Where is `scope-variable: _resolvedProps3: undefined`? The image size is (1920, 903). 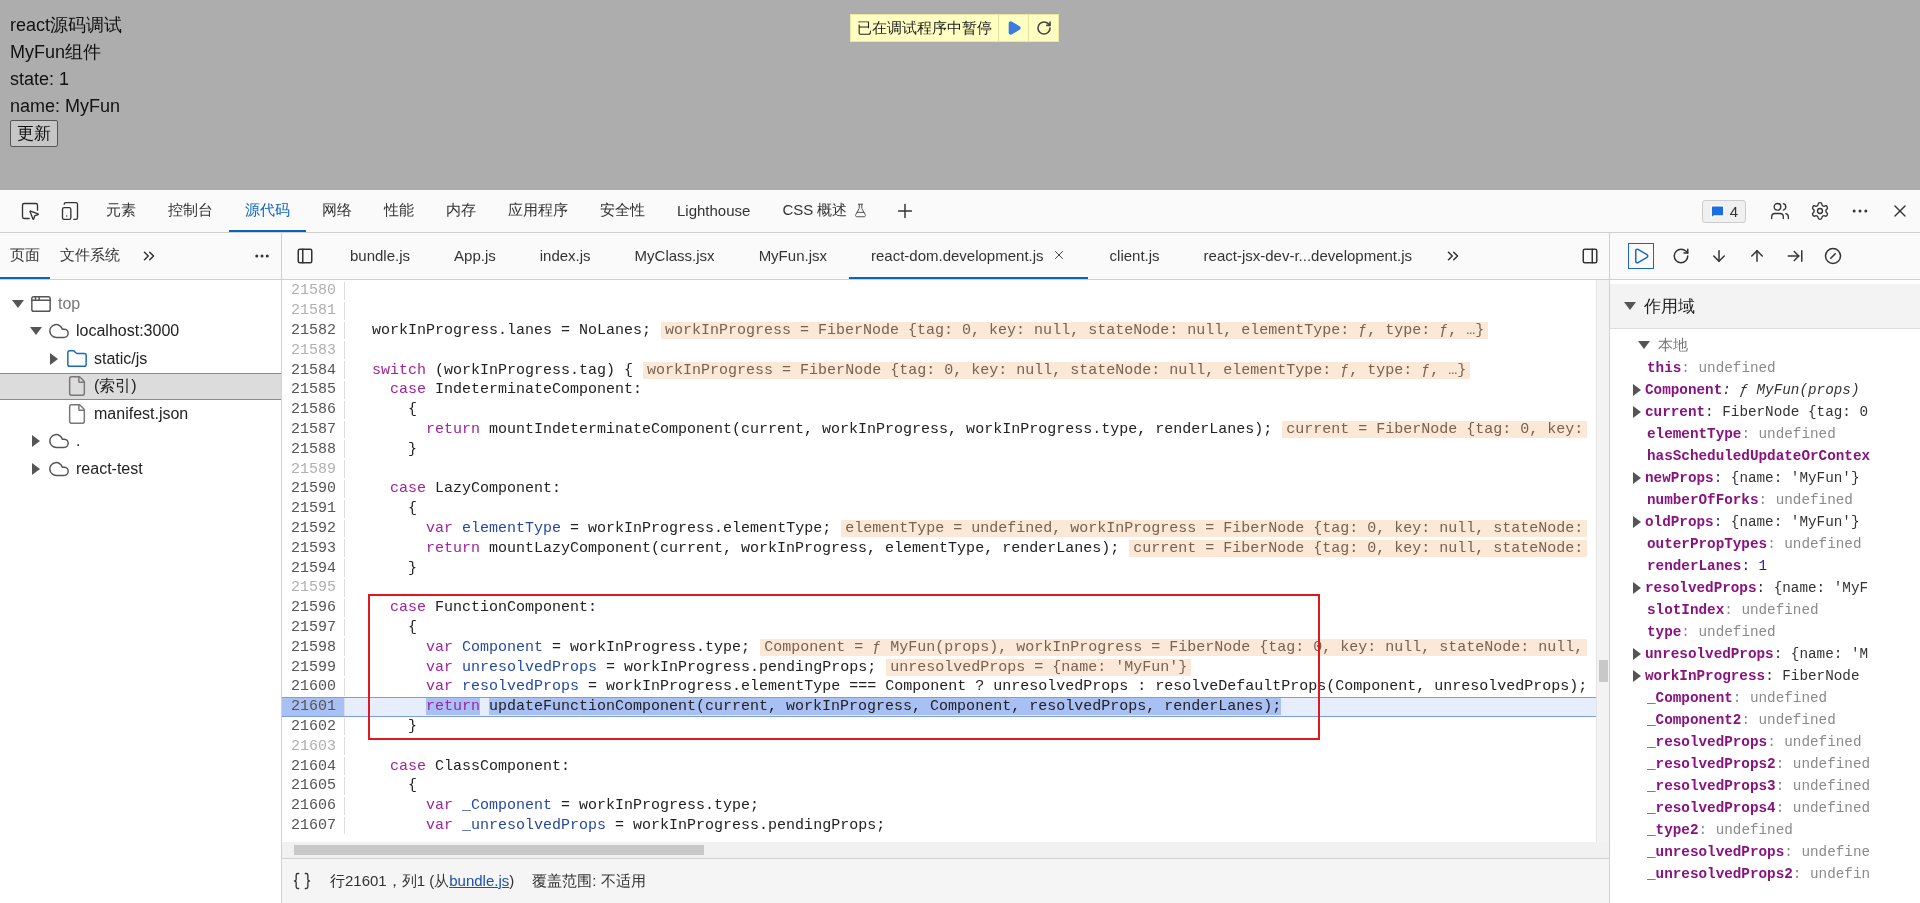 scope-variable: _resolvedProps3: undefined is located at coordinates (1759, 786).